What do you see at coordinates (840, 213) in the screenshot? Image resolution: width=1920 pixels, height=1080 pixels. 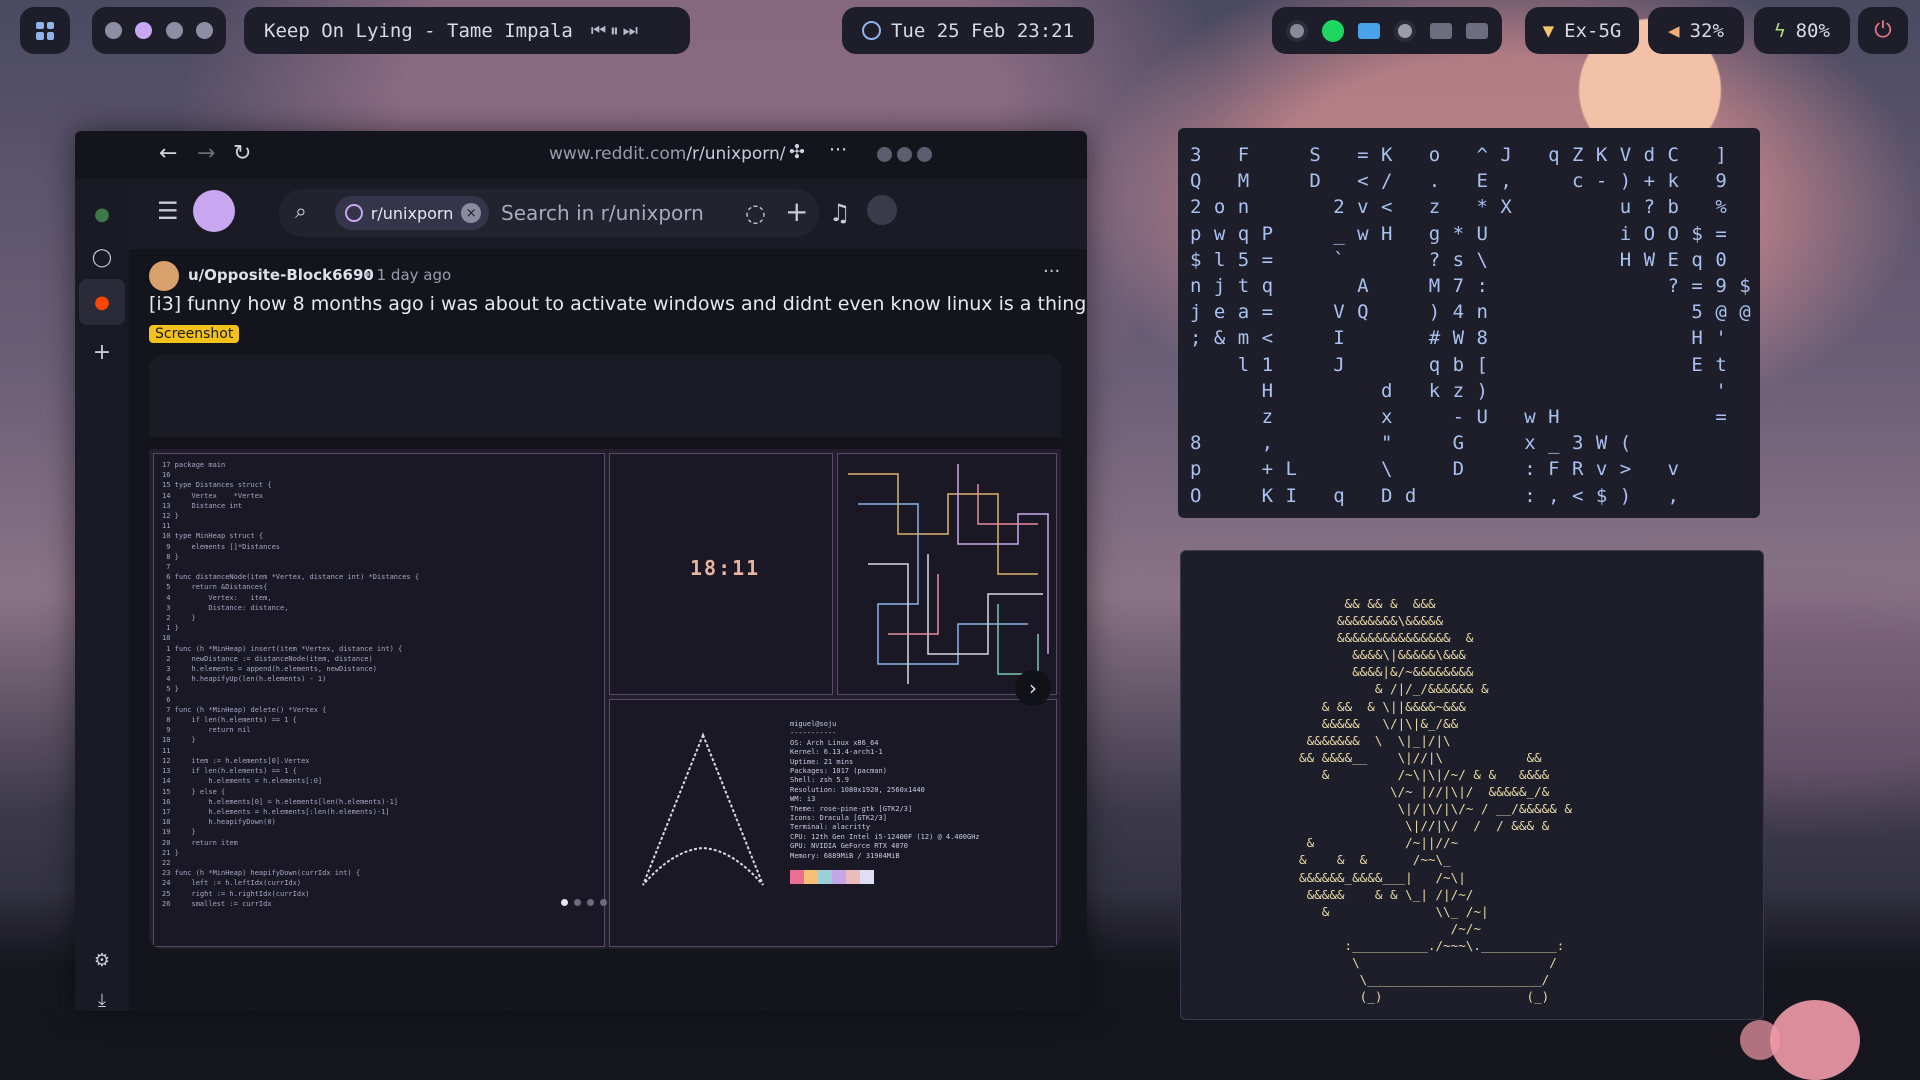 I see `notification-bell-icon: ♫` at bounding box center [840, 213].